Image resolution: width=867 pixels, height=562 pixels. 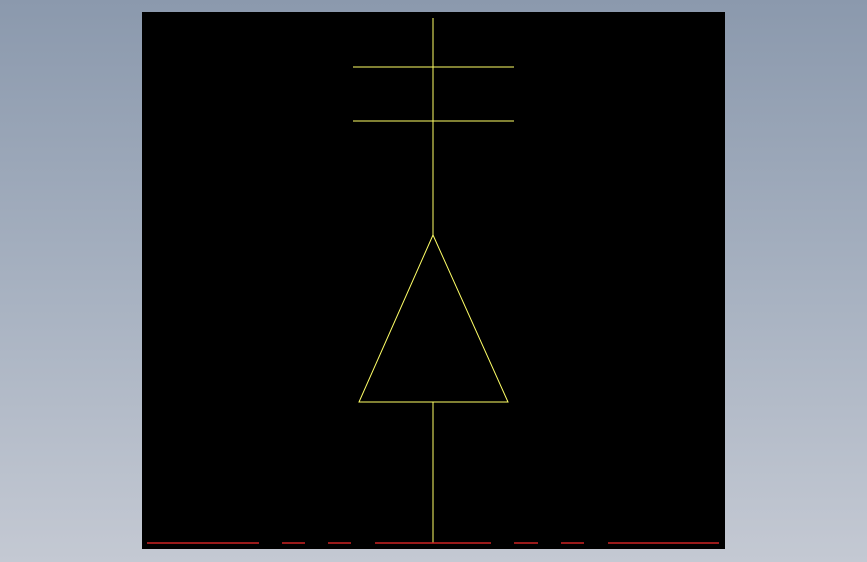 What do you see at coordinates (433, 318) in the screenshot?
I see `triangle-symbol` at bounding box center [433, 318].